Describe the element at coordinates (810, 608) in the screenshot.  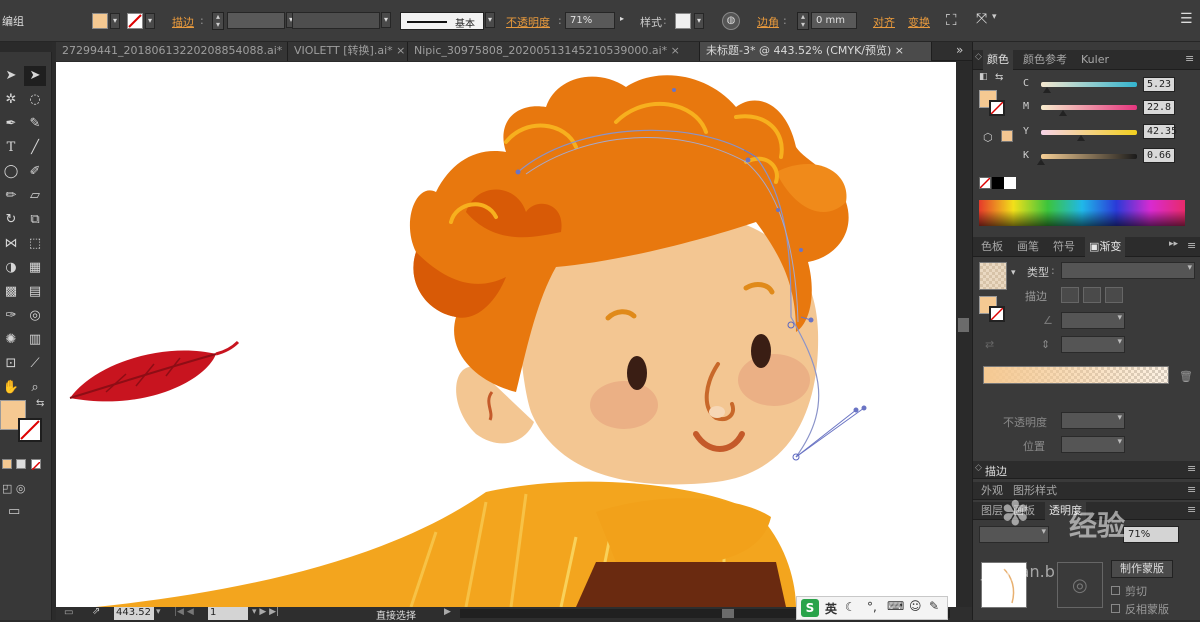
I see `sogou-logo-icon: S` at that location.